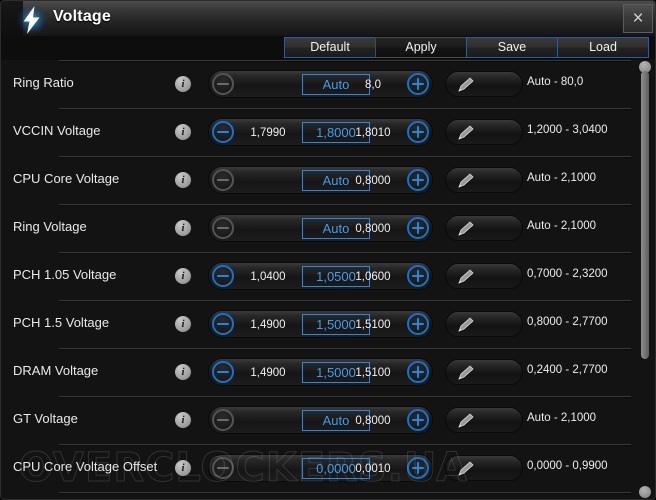  I want to click on setting-row-partial, so click(328, 495).